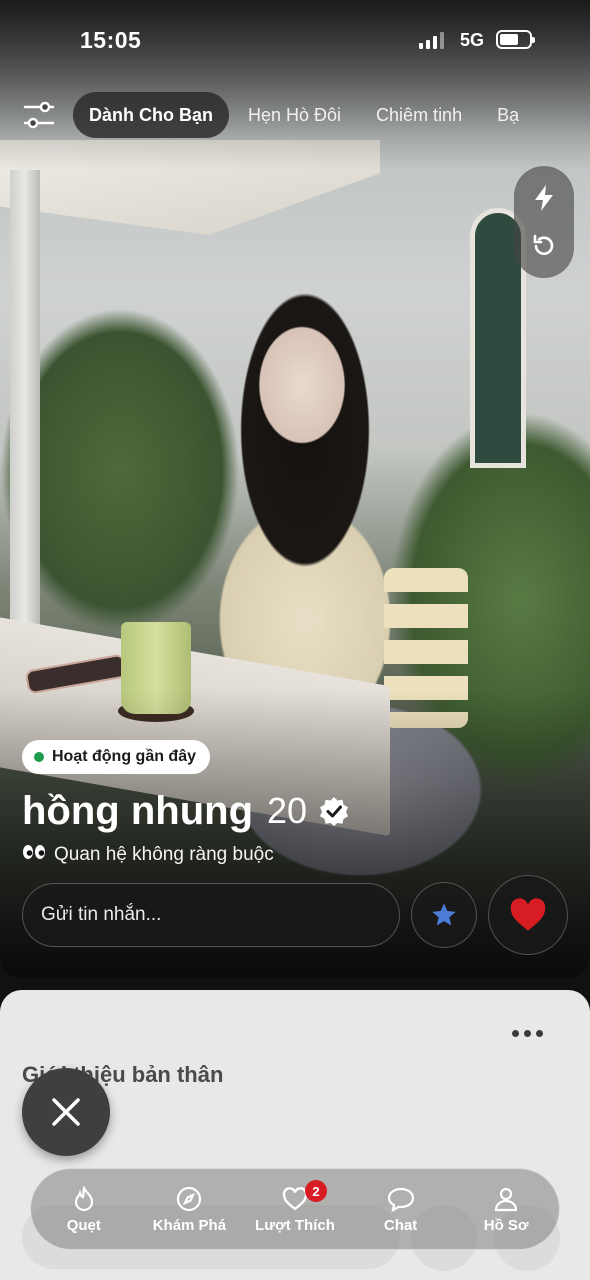  What do you see at coordinates (431, 40) in the screenshot?
I see `signal-icon` at bounding box center [431, 40].